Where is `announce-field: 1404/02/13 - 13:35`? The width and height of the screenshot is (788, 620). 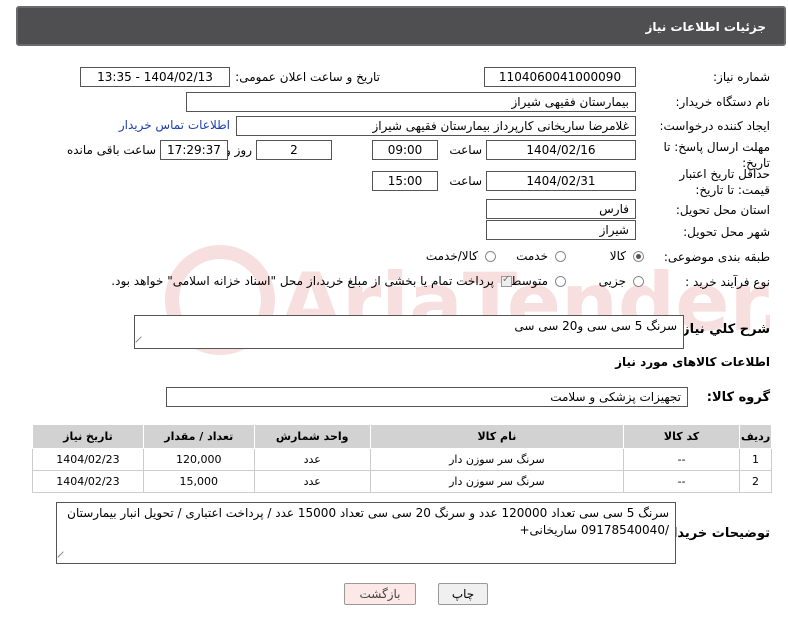
announce-field: 1404/02/13 - 13:35 is located at coordinates (155, 77).